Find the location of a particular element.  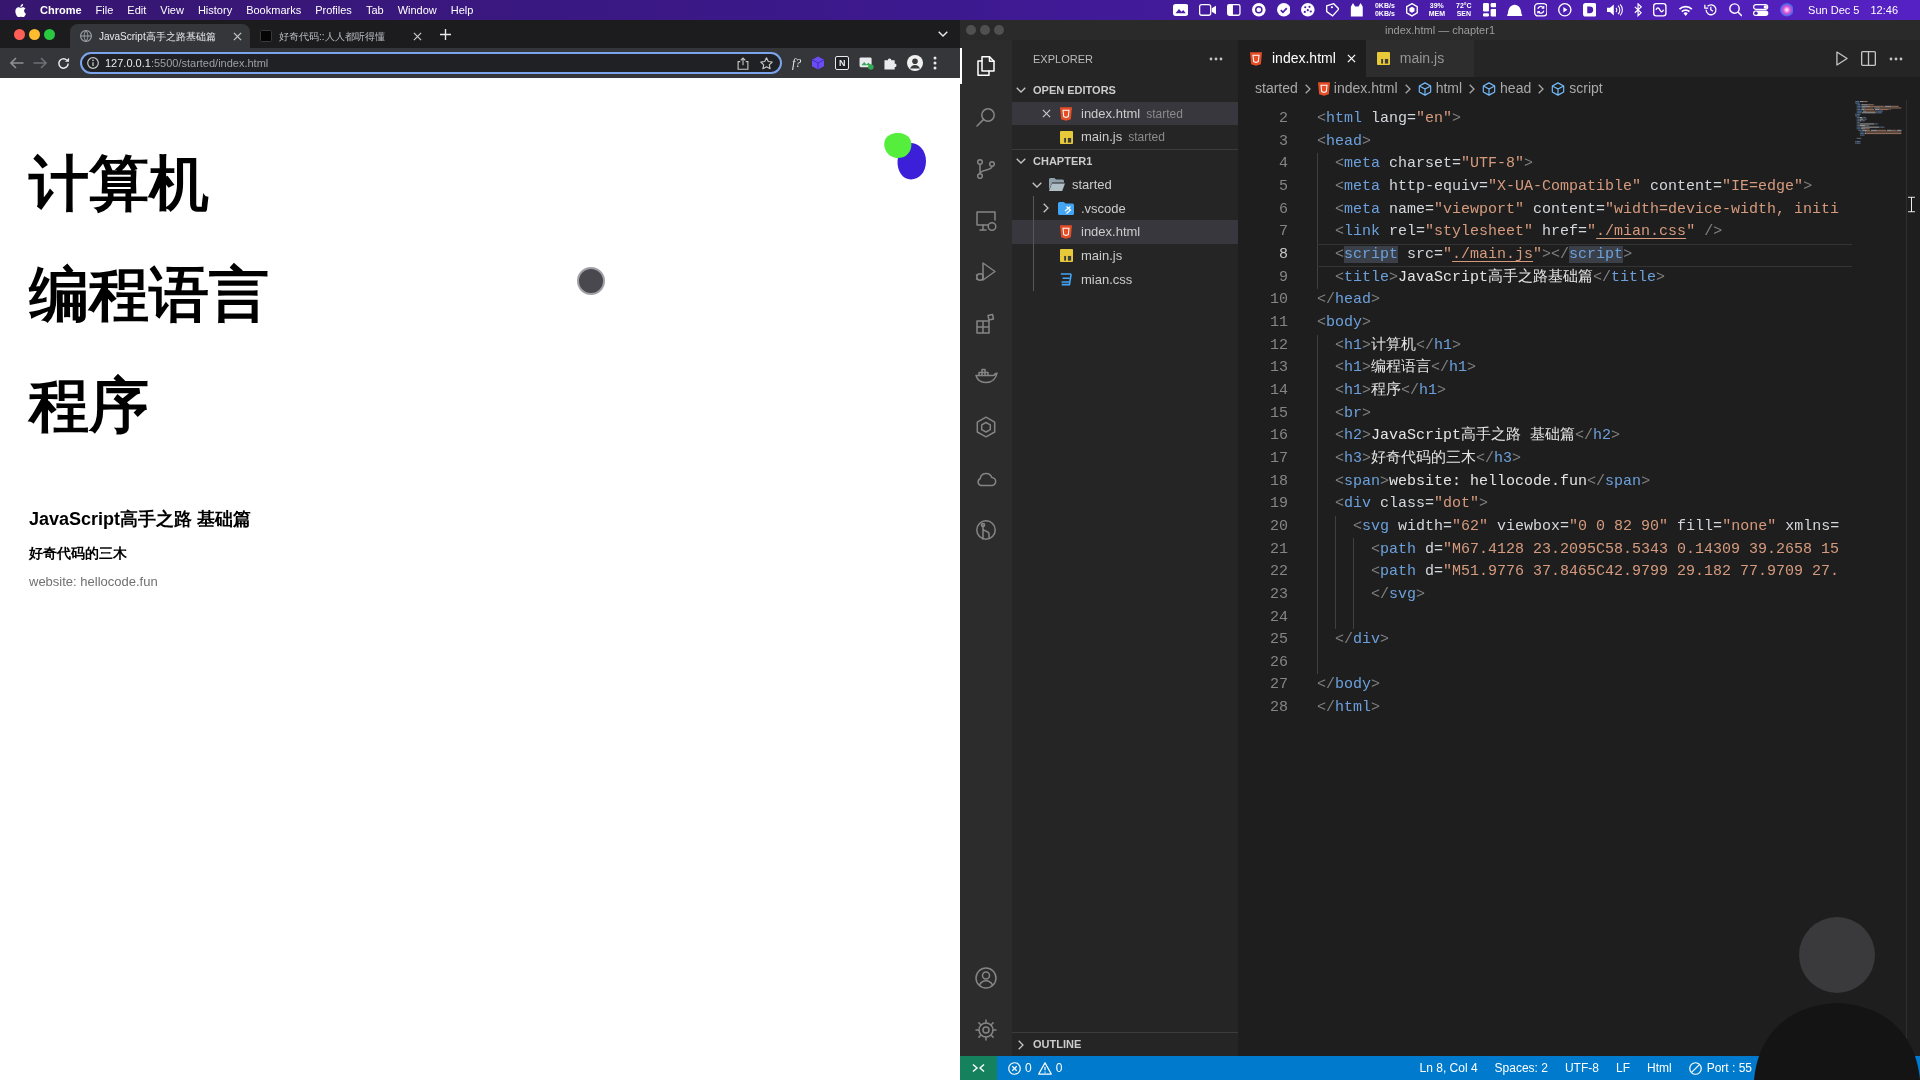

errors-button: 0 is located at coordinates (1020, 1068).